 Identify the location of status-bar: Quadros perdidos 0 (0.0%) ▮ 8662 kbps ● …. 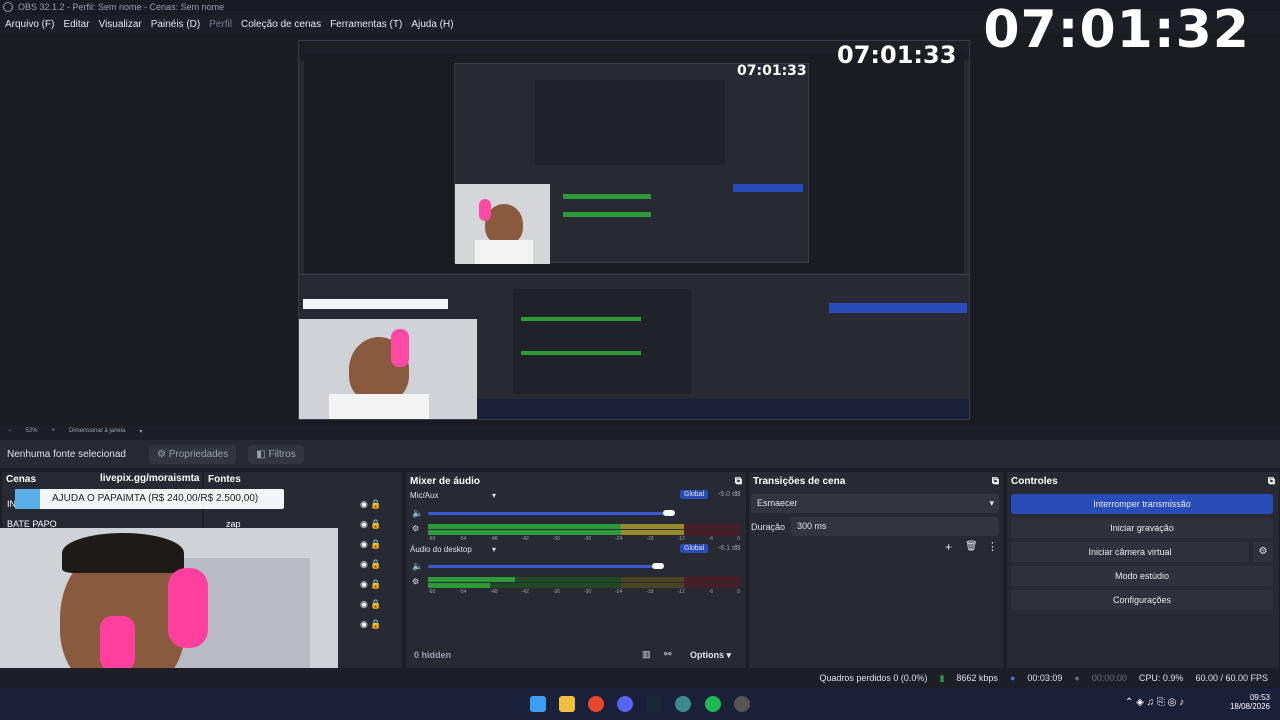
(640, 678).